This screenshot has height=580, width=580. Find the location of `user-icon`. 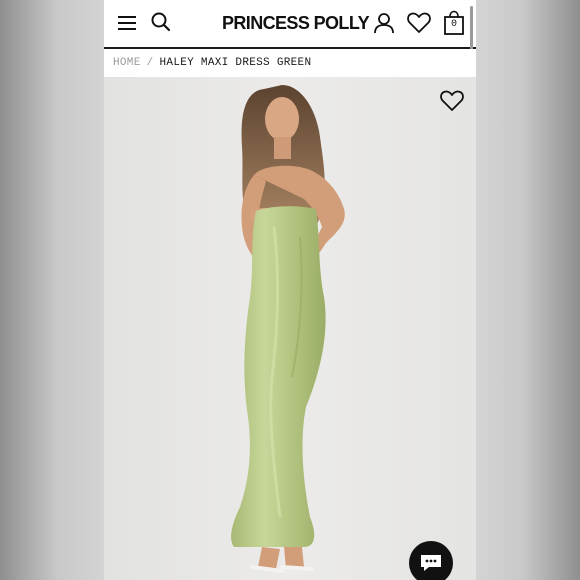

user-icon is located at coordinates (384, 23).